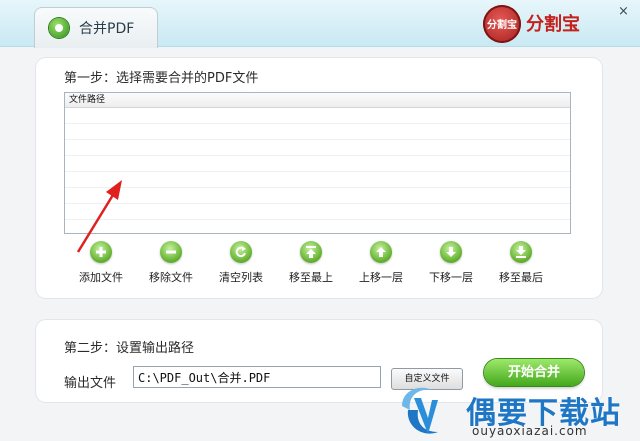  Describe the element at coordinates (311, 252) in the screenshot. I see `move-top-icon` at that location.